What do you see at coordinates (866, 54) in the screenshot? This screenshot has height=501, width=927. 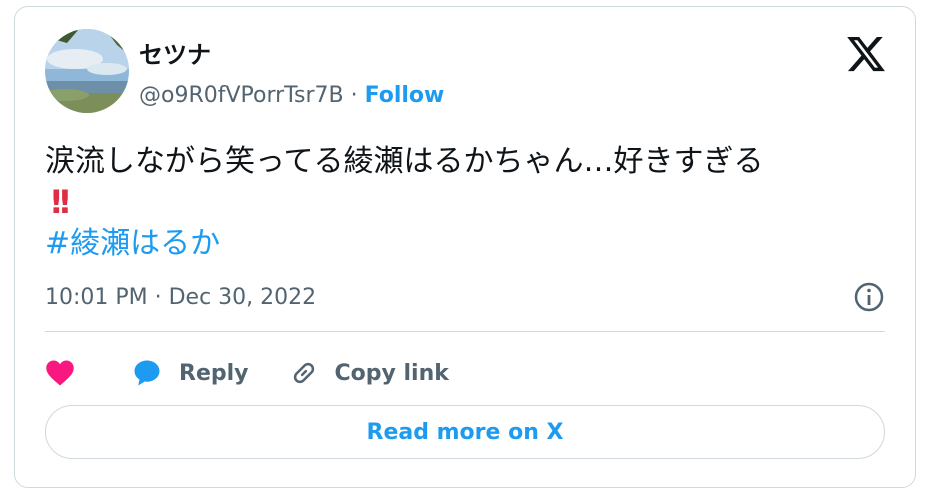 I see `x-logo-icon` at bounding box center [866, 54].